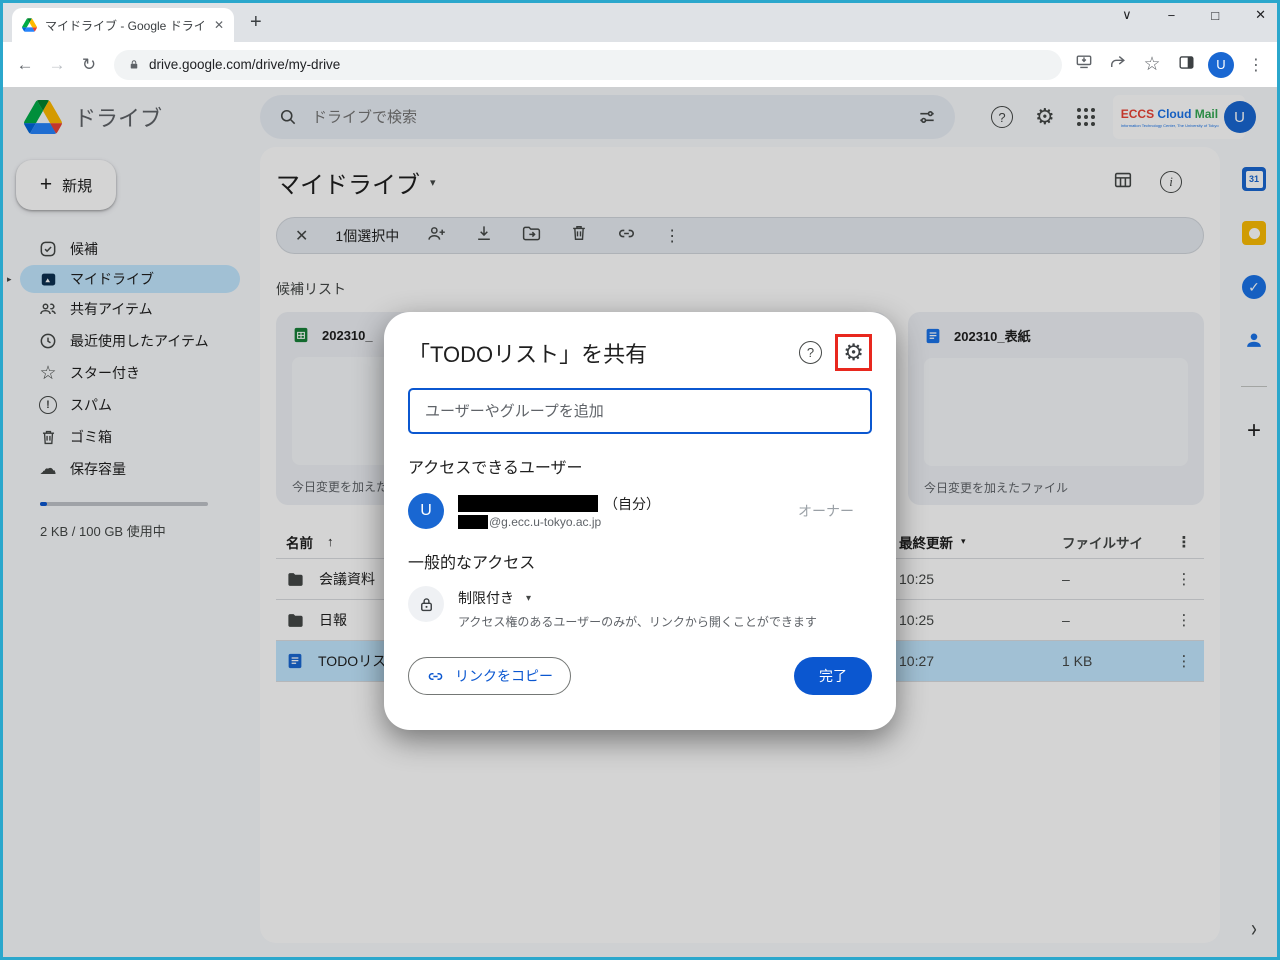  Describe the element at coordinates (826, 511) in the screenshot. I see `owner-role-label: オーナー` at that location.